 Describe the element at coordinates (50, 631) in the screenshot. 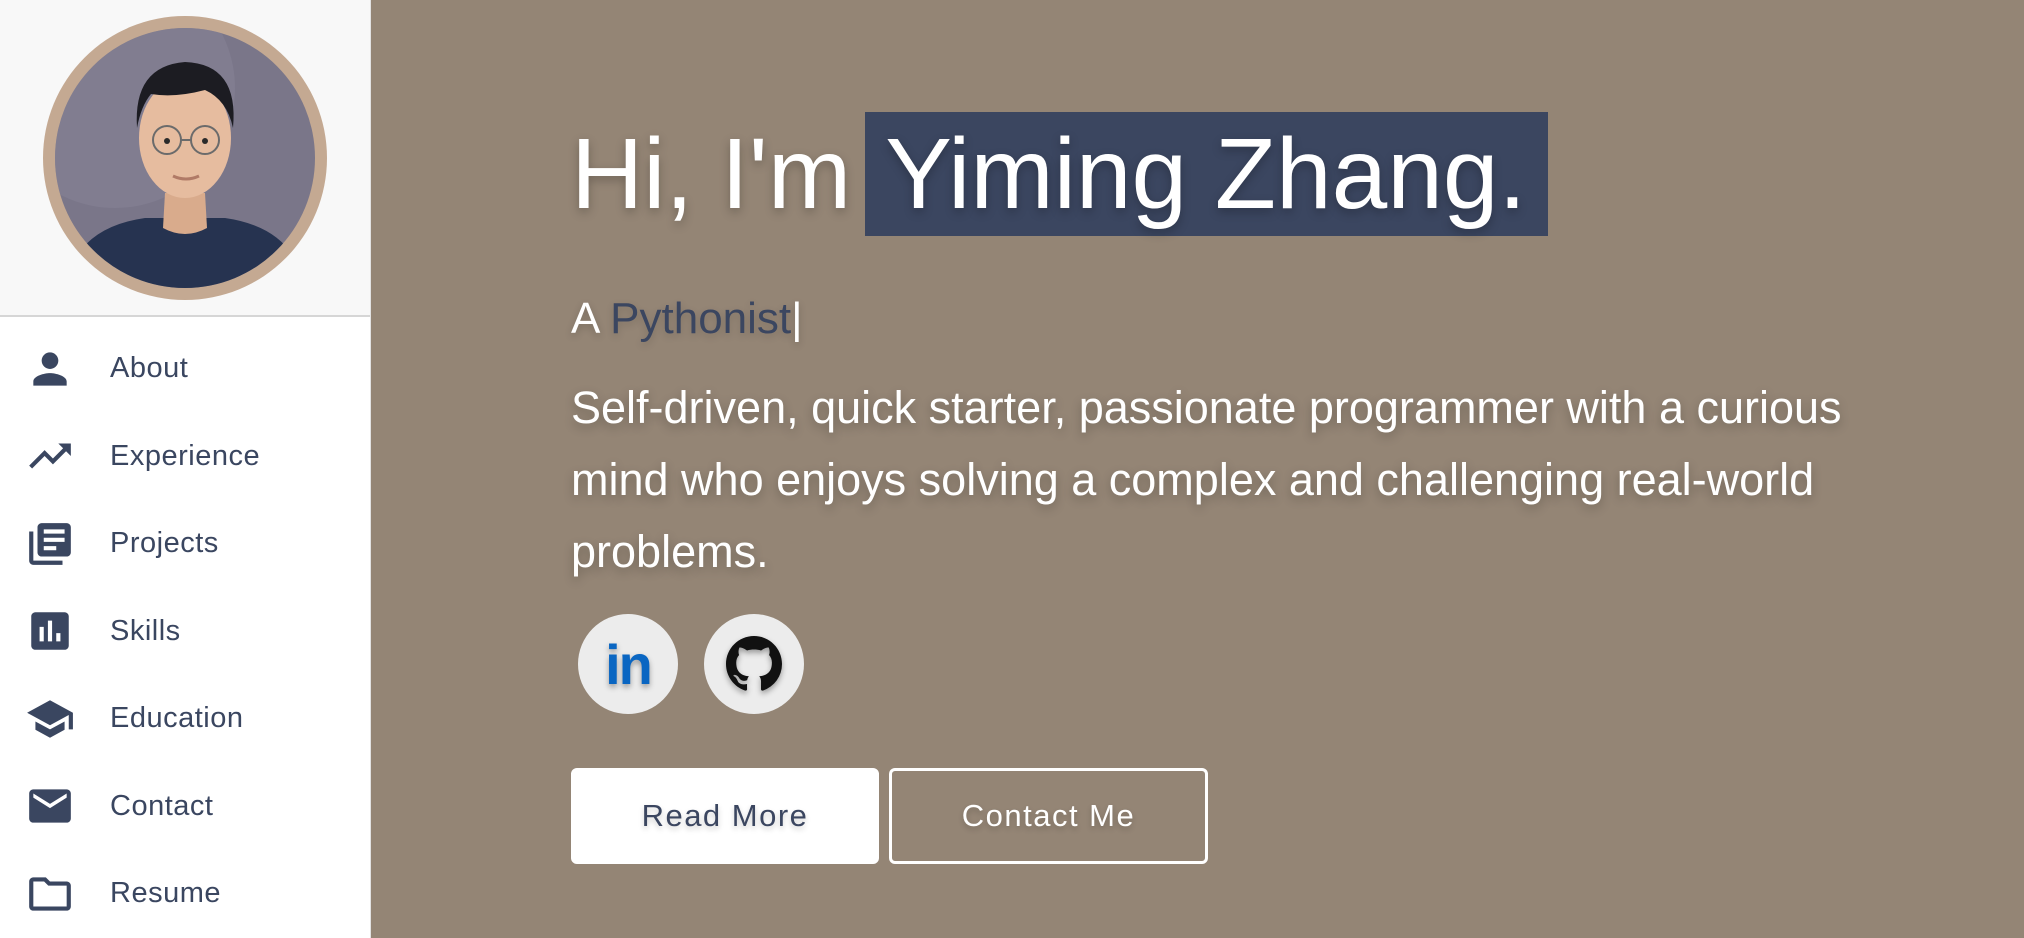

I see `bar-chart-icon` at that location.